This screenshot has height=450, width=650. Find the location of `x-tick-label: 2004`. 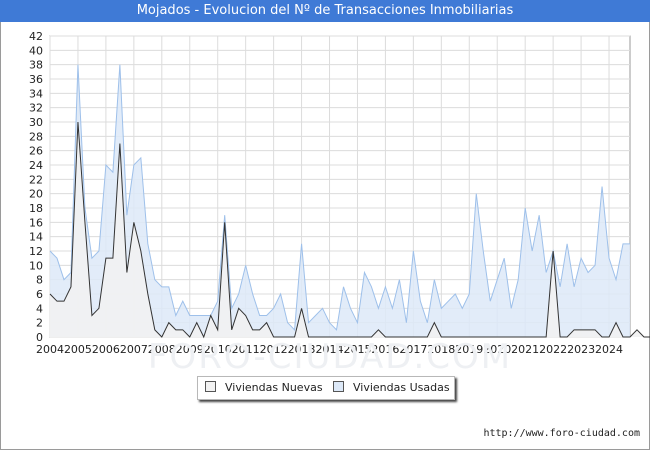

x-tick-label: 2004 is located at coordinates (50, 349).